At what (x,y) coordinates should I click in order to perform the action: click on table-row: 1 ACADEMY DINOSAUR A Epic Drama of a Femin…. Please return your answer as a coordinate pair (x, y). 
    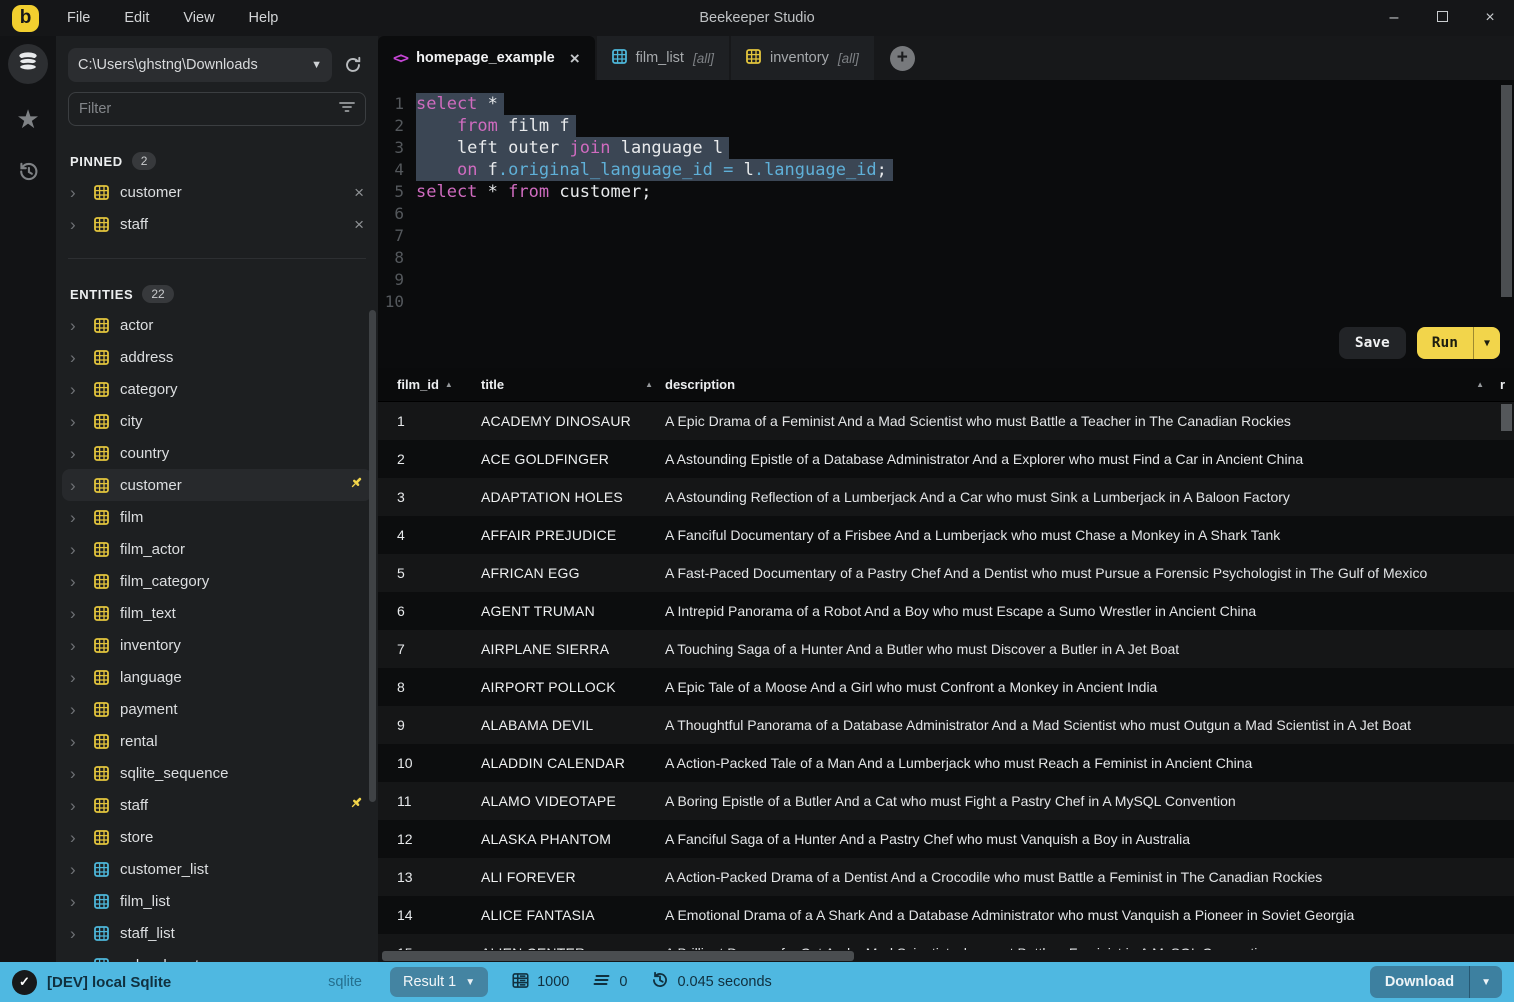
    Looking at the image, I should click on (946, 421).